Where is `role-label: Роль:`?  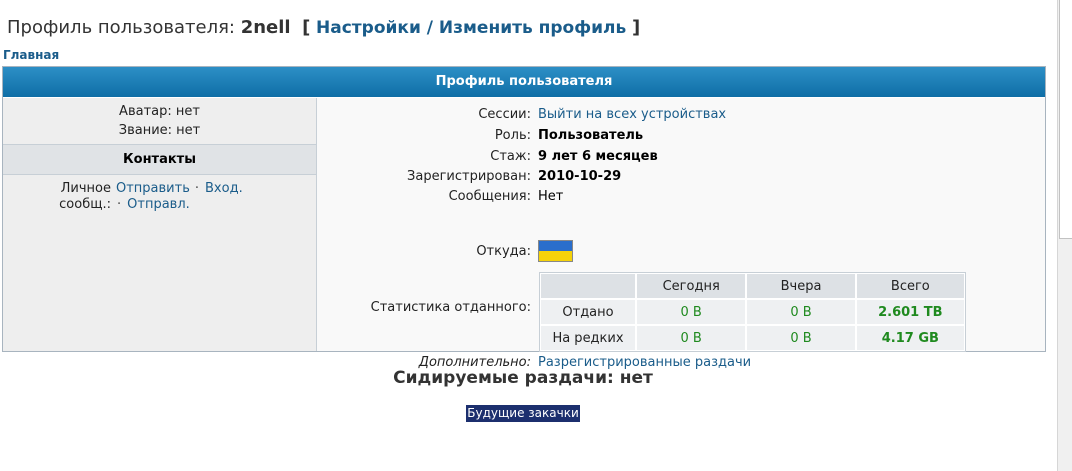 role-label: Роль: is located at coordinates (512, 135).